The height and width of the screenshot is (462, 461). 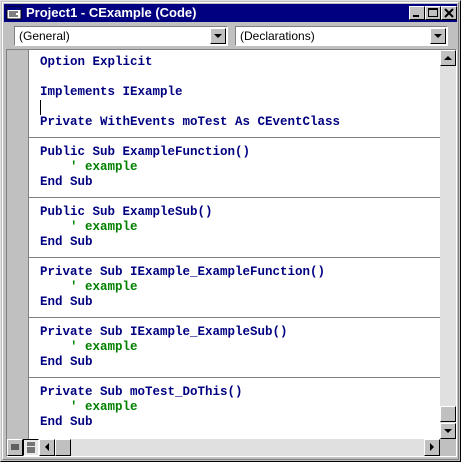 What do you see at coordinates (145, 152) in the screenshot?
I see `code-line: Public Sub ExampleFunction()` at bounding box center [145, 152].